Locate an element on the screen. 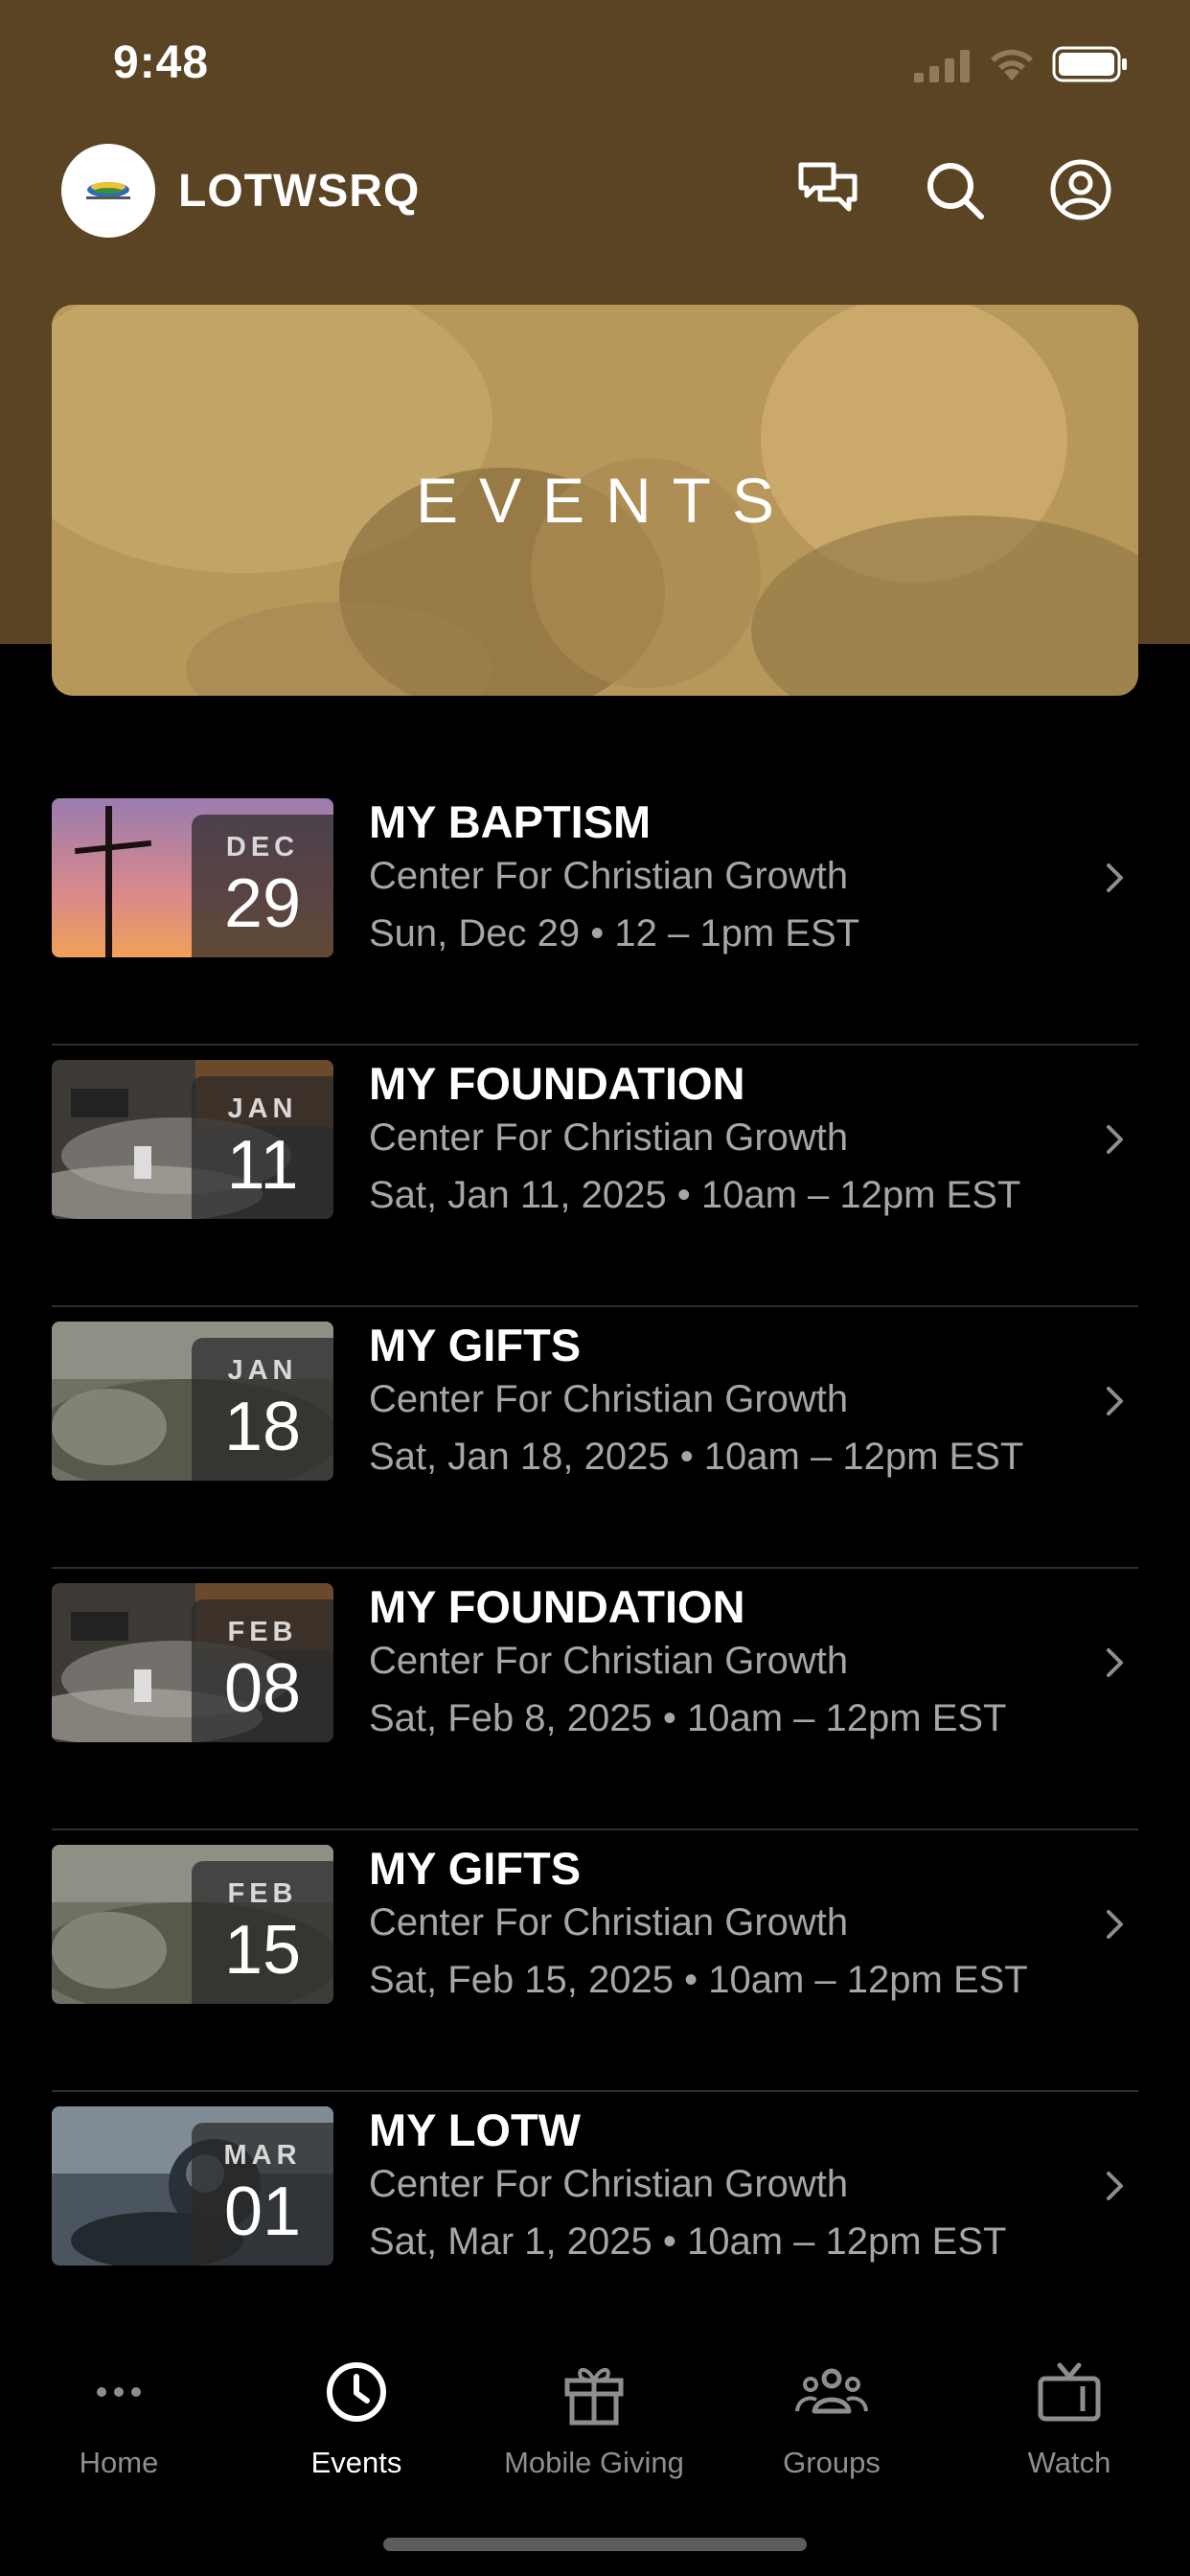  search-icon is located at coordinates (955, 189).